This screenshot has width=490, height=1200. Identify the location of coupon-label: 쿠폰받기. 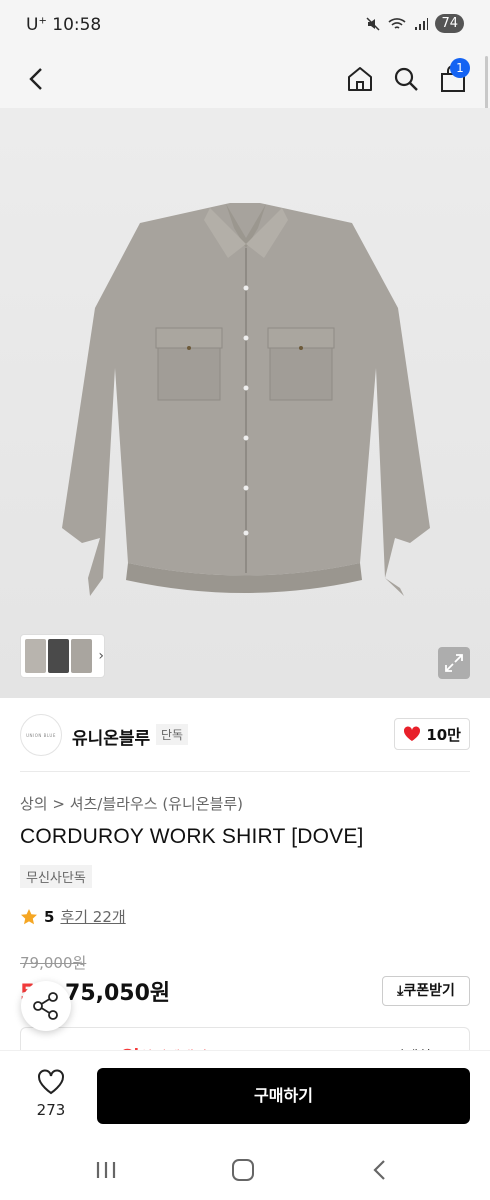
(429, 991).